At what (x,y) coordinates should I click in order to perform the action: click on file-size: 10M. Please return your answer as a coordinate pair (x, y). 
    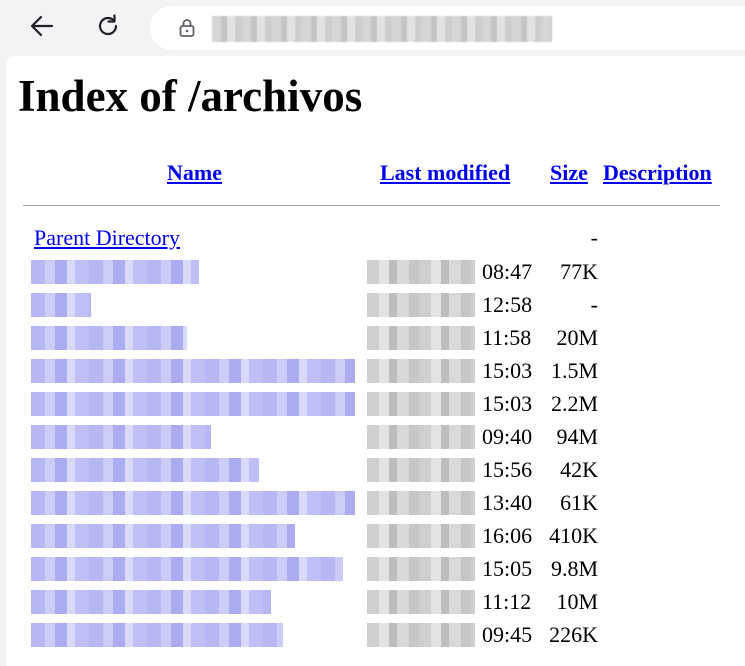
    Looking at the image, I should click on (577, 601).